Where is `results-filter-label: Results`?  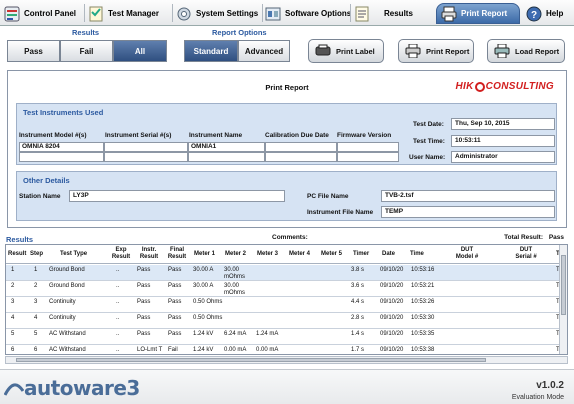
results-filter-label: Results is located at coordinates (86, 32).